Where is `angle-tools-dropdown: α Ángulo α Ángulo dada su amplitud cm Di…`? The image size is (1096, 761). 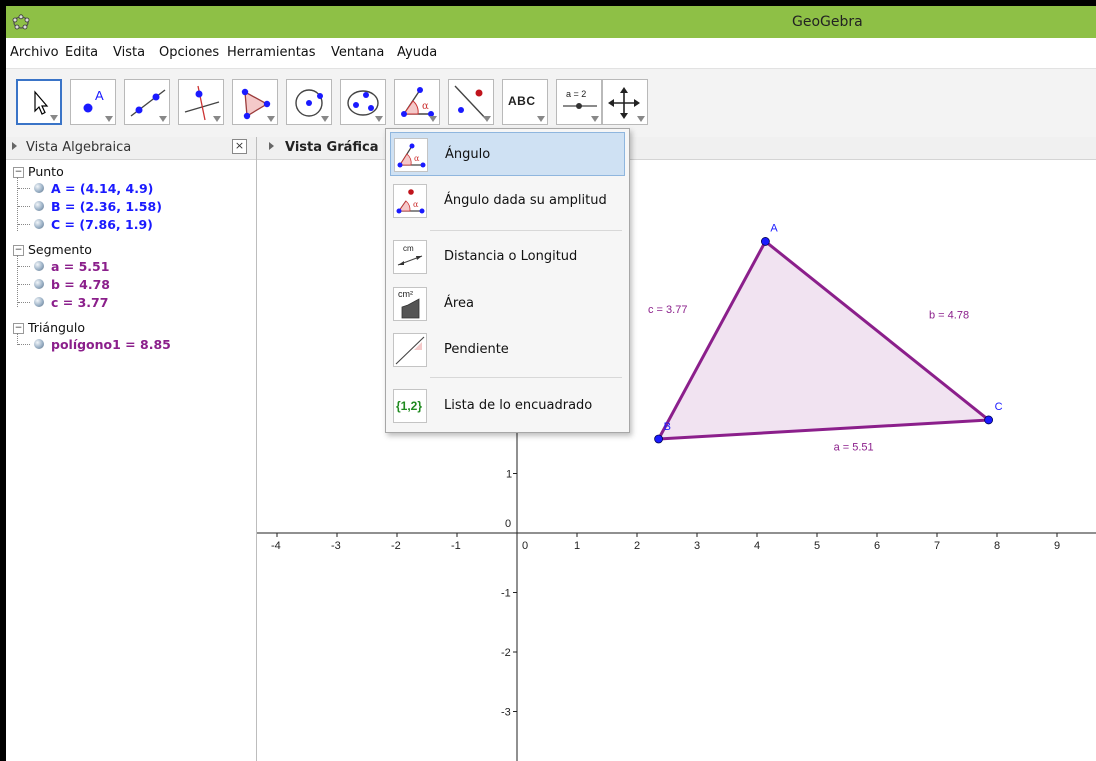 angle-tools-dropdown: α Ángulo α Ángulo dada su amplitud cm Di… is located at coordinates (507, 280).